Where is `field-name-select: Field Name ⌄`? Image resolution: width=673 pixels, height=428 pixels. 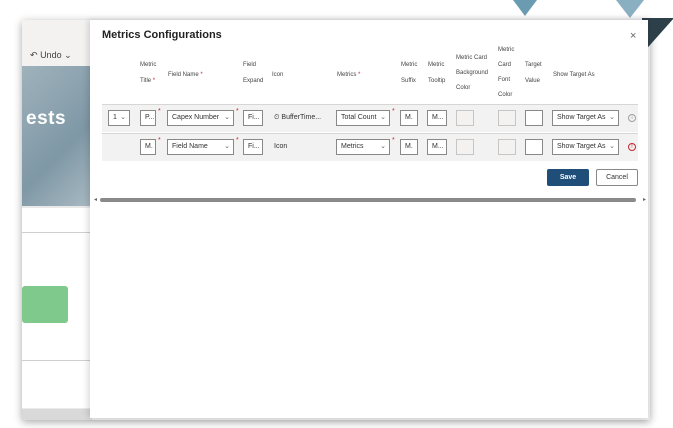 field-name-select: Field Name ⌄ is located at coordinates (200, 147).